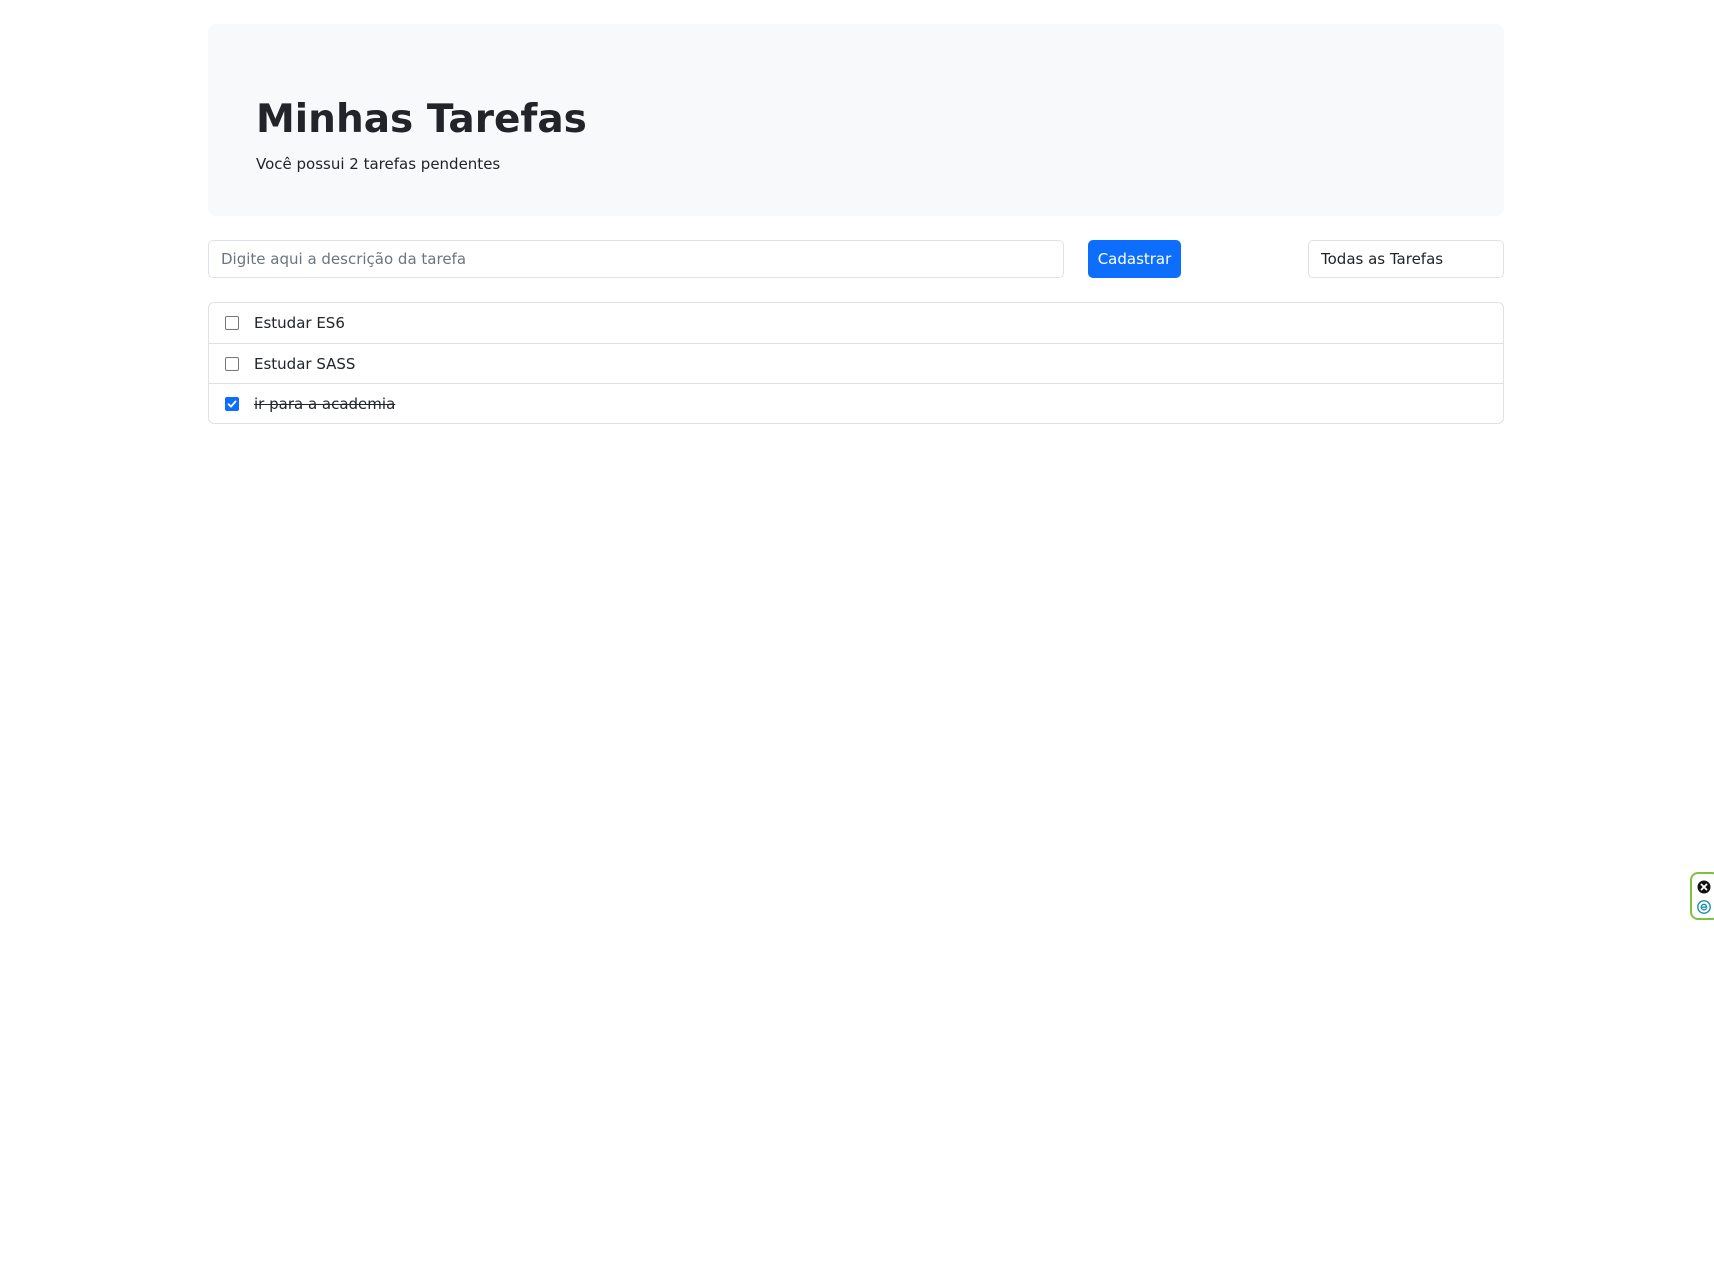 The width and height of the screenshot is (1714, 1267). I want to click on task-filter-select: Todas as Tarefas, so click(1406, 259).